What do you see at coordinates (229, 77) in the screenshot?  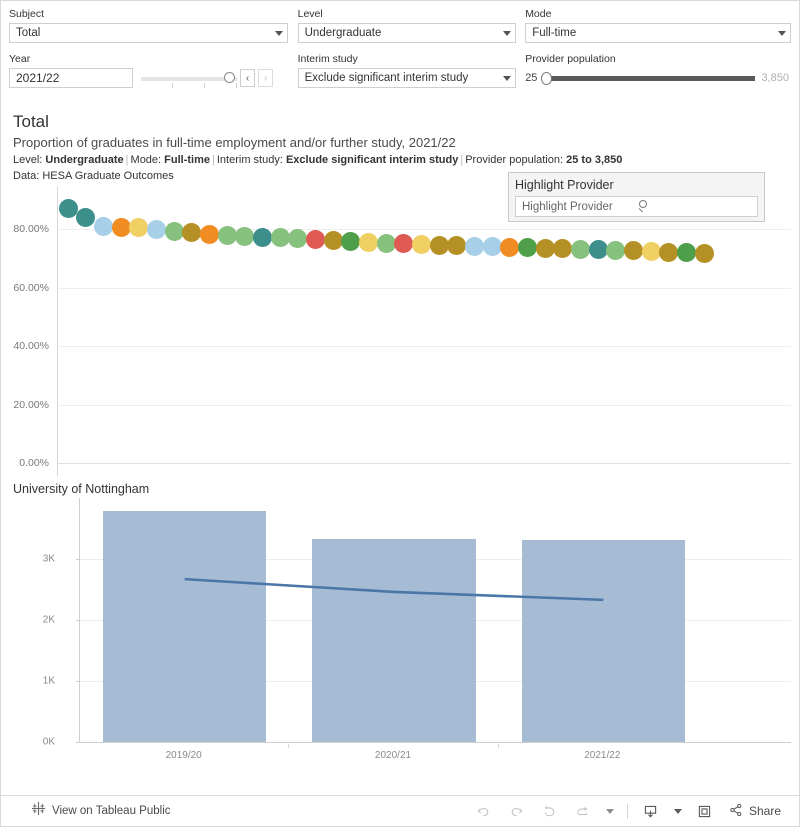 I see `year-slider-knob` at bounding box center [229, 77].